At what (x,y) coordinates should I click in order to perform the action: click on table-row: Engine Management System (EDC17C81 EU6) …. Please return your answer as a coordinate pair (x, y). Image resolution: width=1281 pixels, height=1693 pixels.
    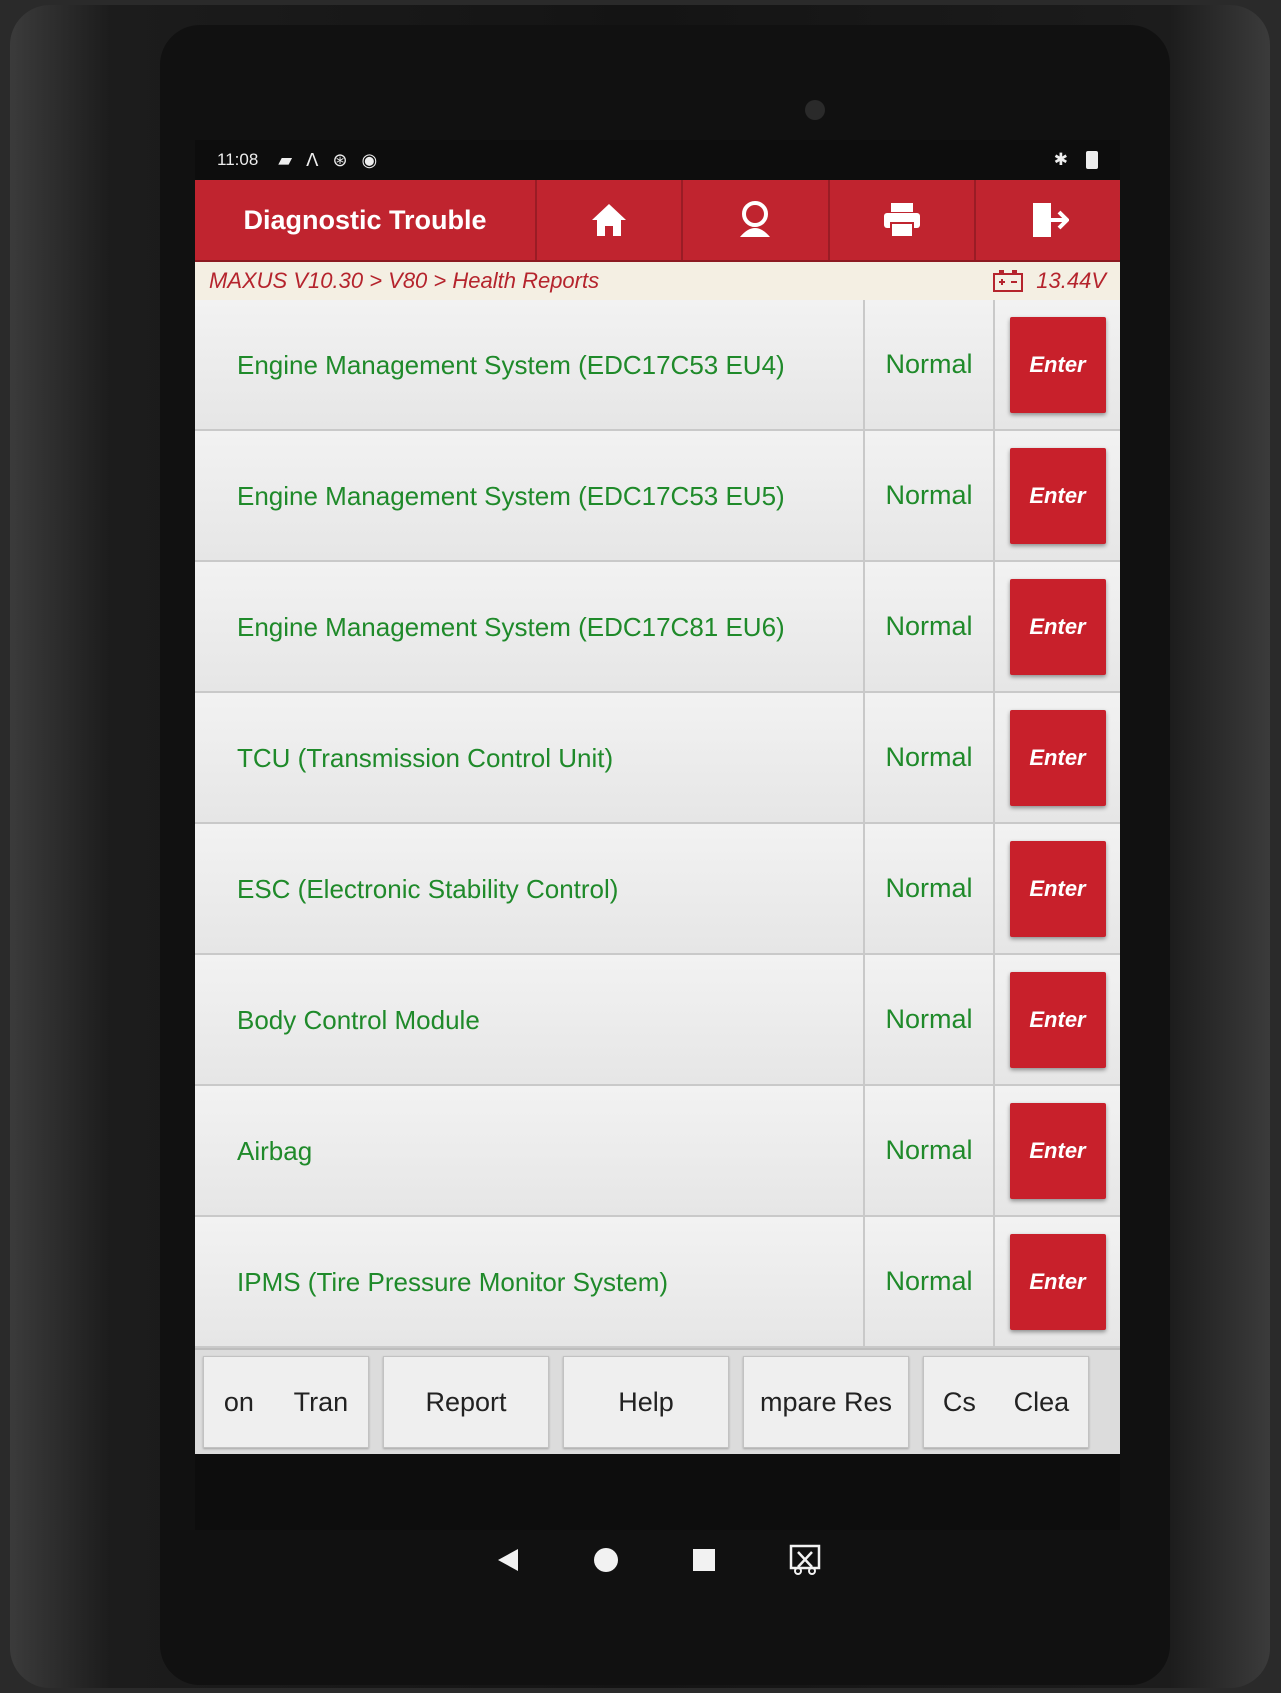
    Looking at the image, I should click on (657, 627).